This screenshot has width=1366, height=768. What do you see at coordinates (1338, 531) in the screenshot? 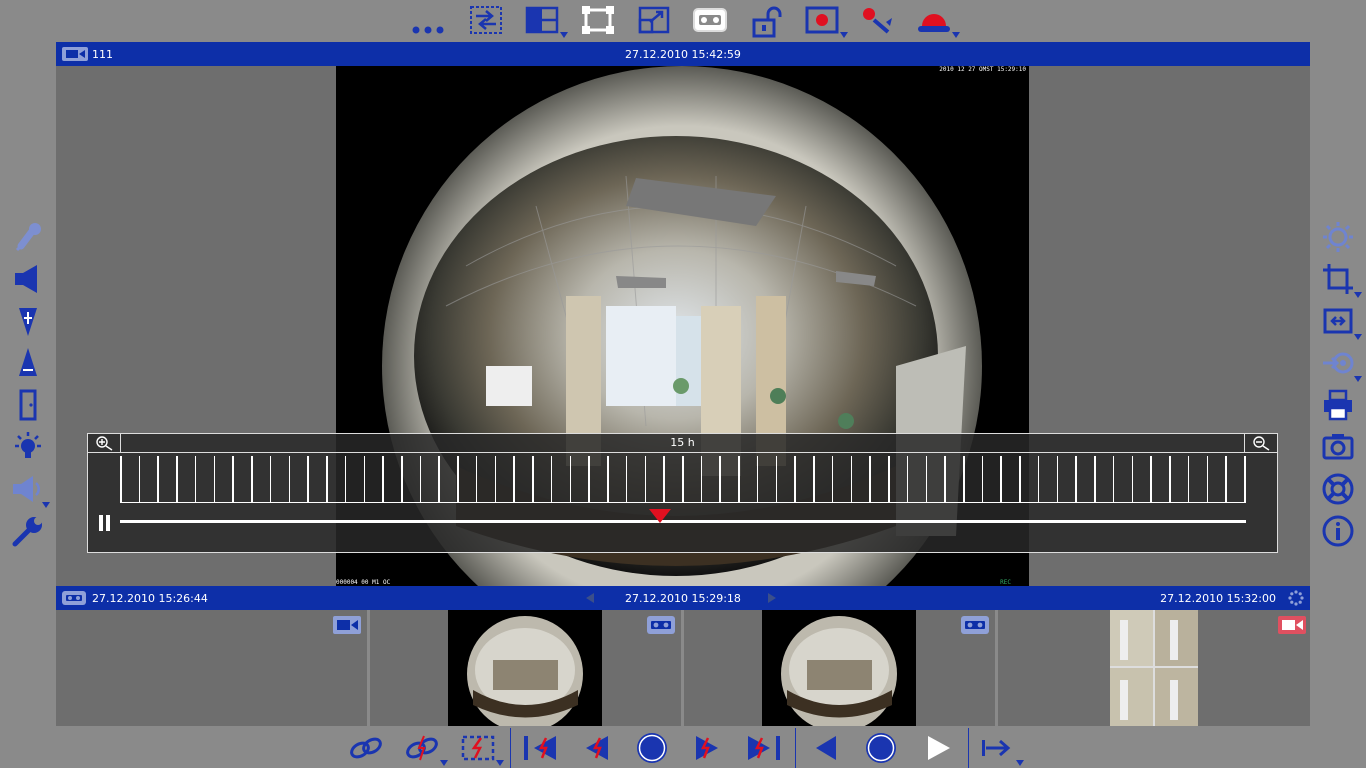
I see `info-icon` at bounding box center [1338, 531].